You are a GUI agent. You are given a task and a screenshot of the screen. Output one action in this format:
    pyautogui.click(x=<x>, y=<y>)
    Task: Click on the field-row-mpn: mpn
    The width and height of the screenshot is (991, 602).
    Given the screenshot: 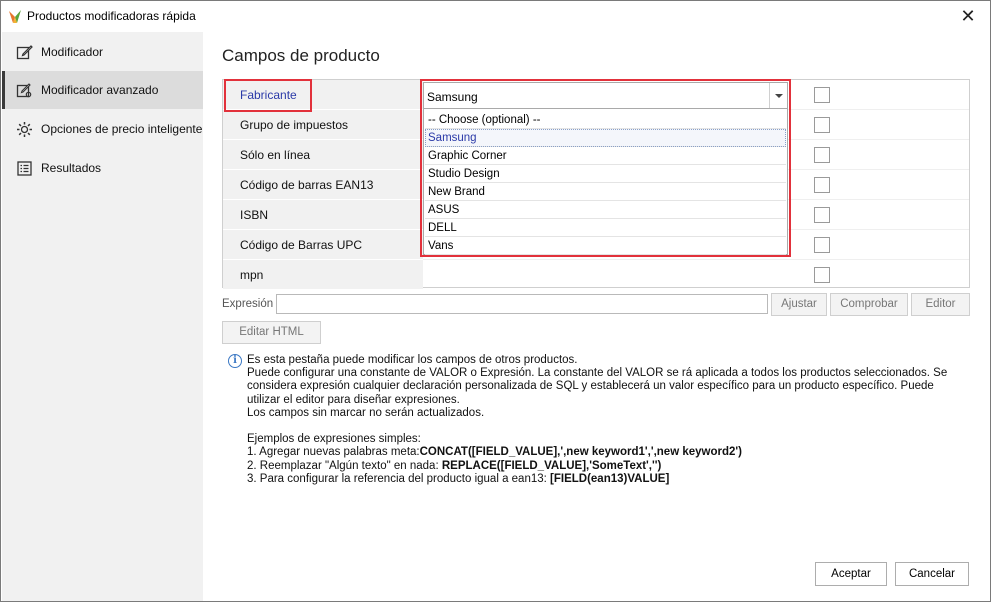 What is the action you would take?
    pyautogui.click(x=596, y=275)
    